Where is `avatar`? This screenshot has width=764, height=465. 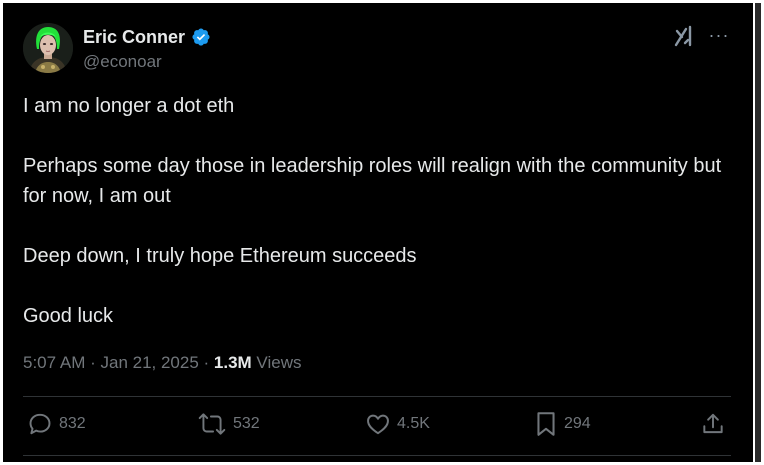
avatar is located at coordinates (48, 48).